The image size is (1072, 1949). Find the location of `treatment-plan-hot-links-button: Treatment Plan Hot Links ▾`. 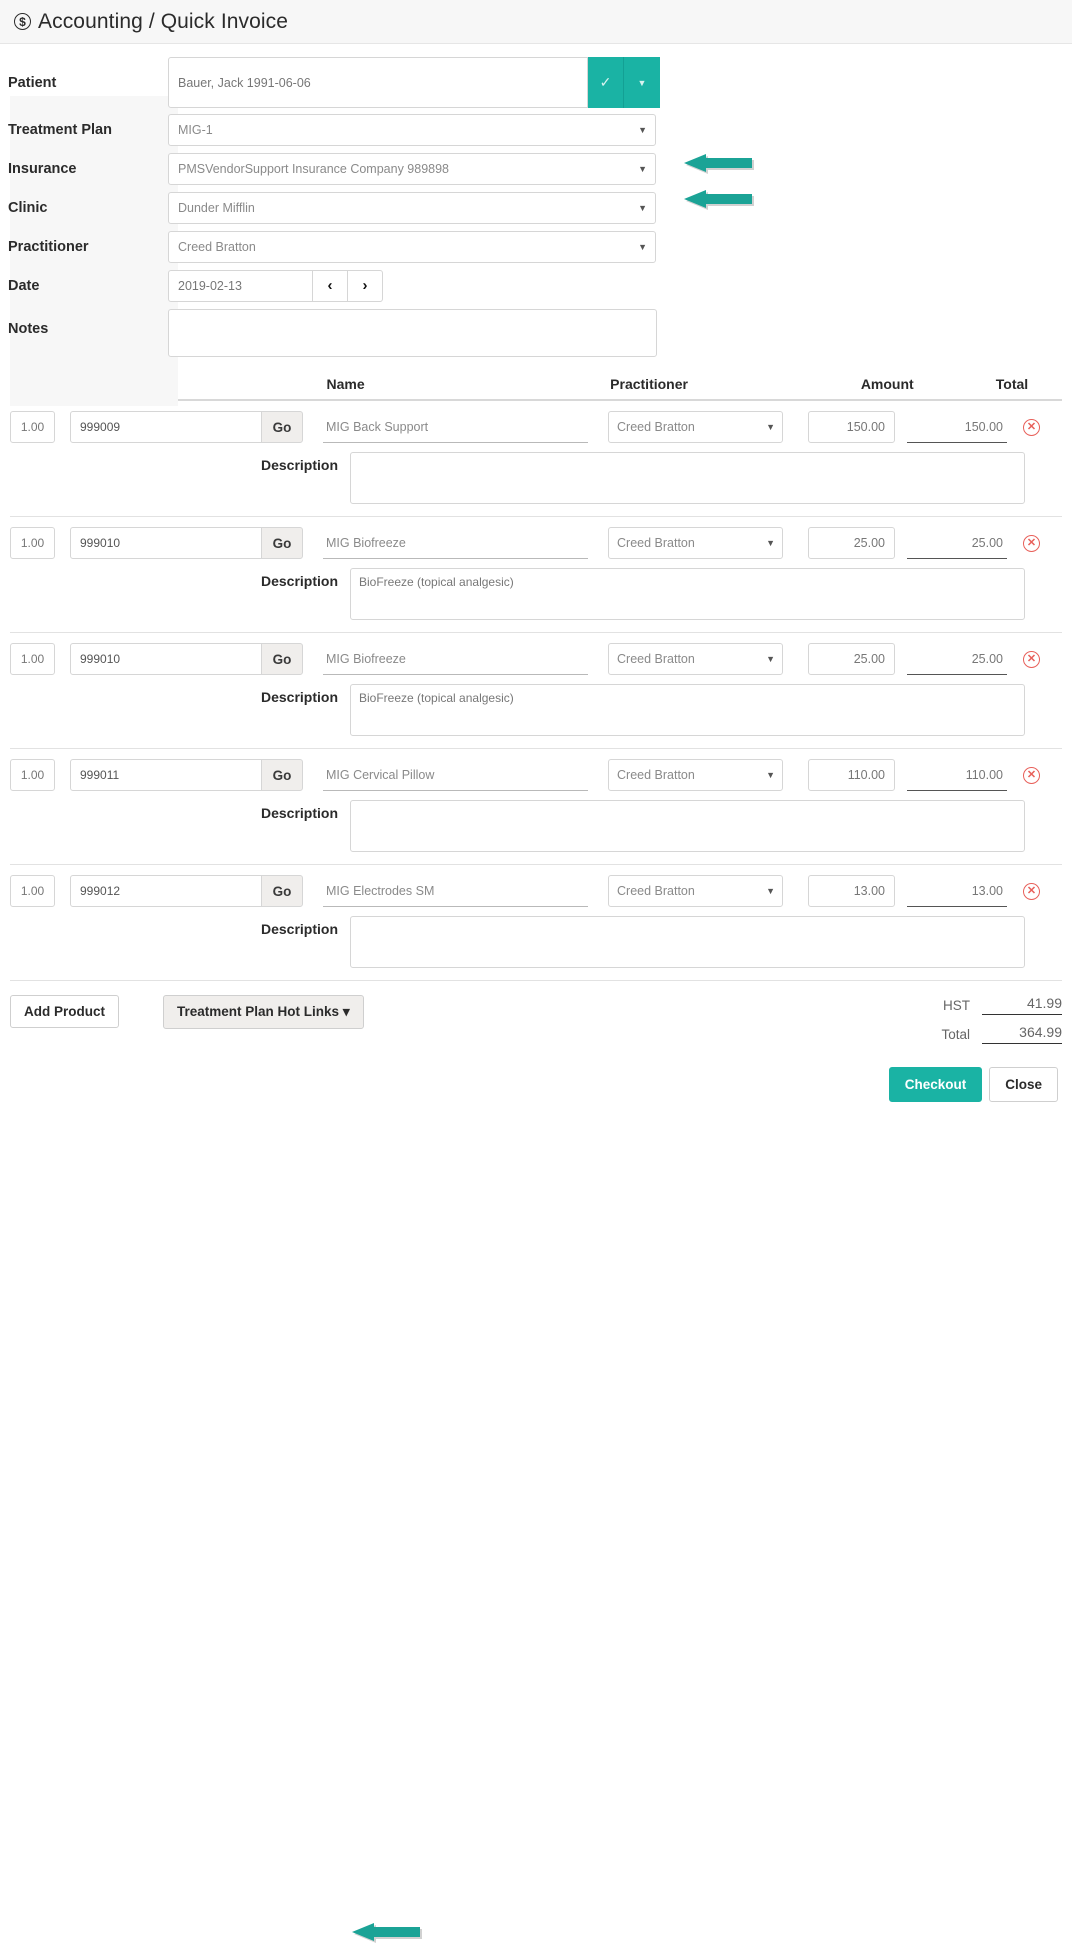

treatment-plan-hot-links-button: Treatment Plan Hot Links ▾ is located at coordinates (263, 1012).